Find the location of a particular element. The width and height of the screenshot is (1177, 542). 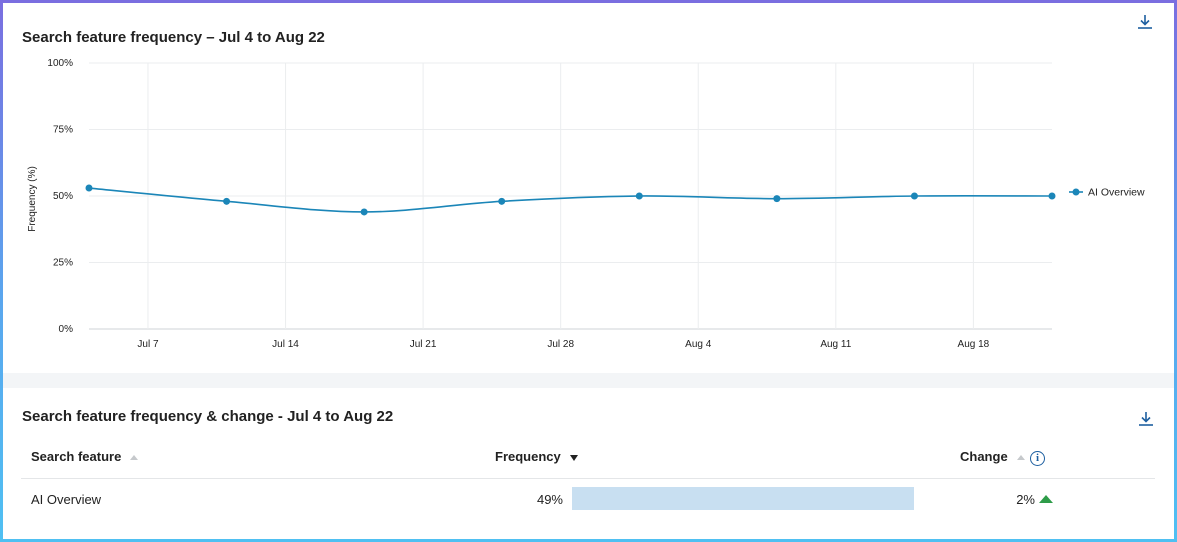

column-header-search-feature: Search feature is located at coordinates (85, 456).